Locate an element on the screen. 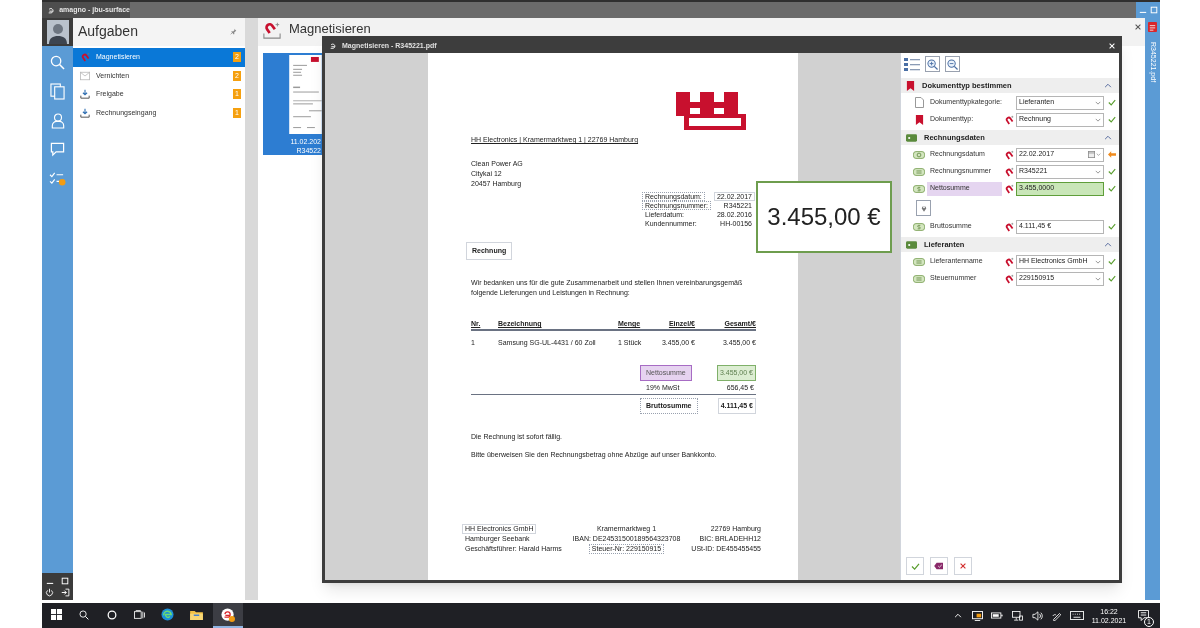 Image resolution: width=1200 pixels, height=628 pixels. calendar-icon is located at coordinates (1091, 154).